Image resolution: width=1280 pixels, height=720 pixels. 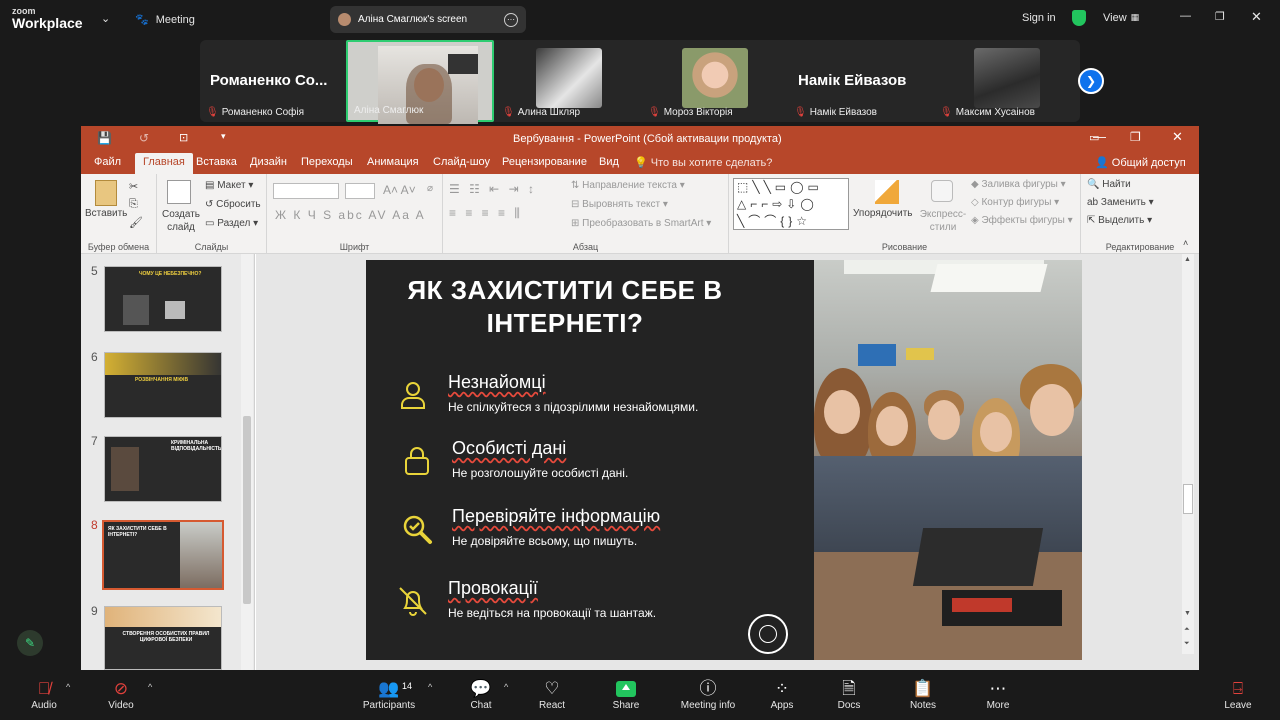 I want to click on editor-scrollbar: ▲ ▼ ⏶ ⏷, so click(x=1188, y=454).